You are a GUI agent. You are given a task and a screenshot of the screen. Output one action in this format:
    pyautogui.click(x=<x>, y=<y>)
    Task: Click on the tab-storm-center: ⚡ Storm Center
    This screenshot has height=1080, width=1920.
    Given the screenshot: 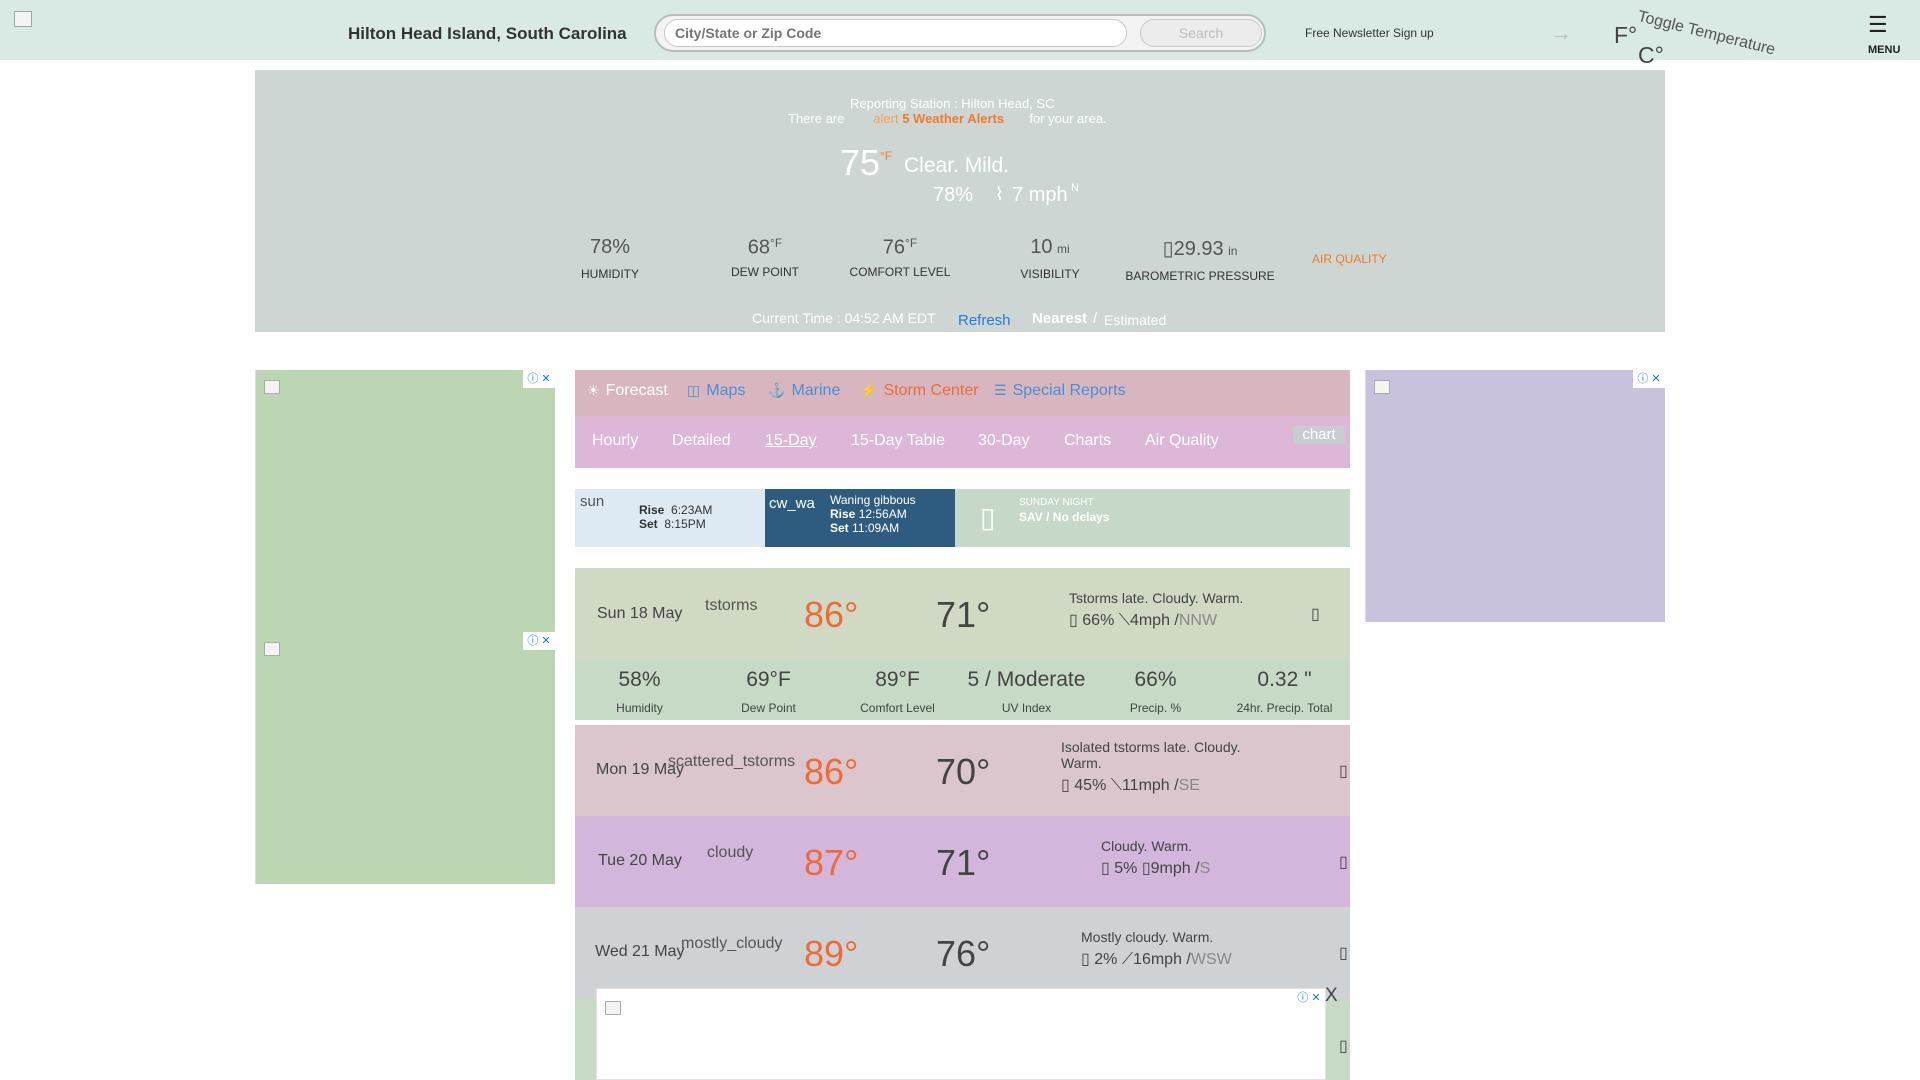 What is the action you would take?
    pyautogui.click(x=919, y=391)
    